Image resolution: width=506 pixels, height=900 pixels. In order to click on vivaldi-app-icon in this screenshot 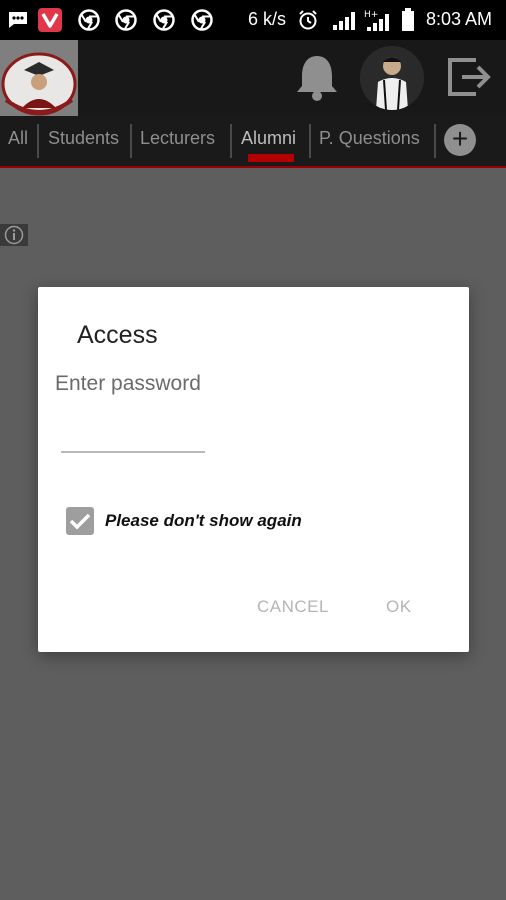, I will do `click(50, 20)`.